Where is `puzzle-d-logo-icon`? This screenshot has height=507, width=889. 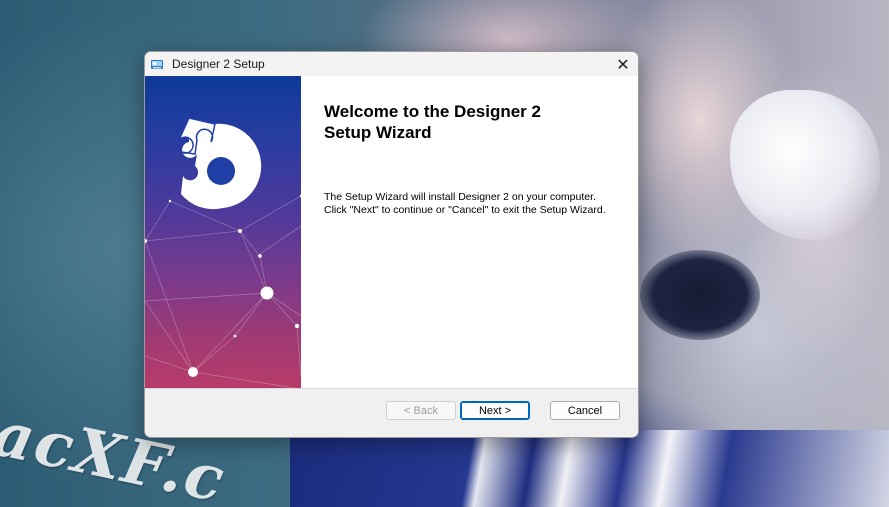 puzzle-d-logo-icon is located at coordinates (220, 163).